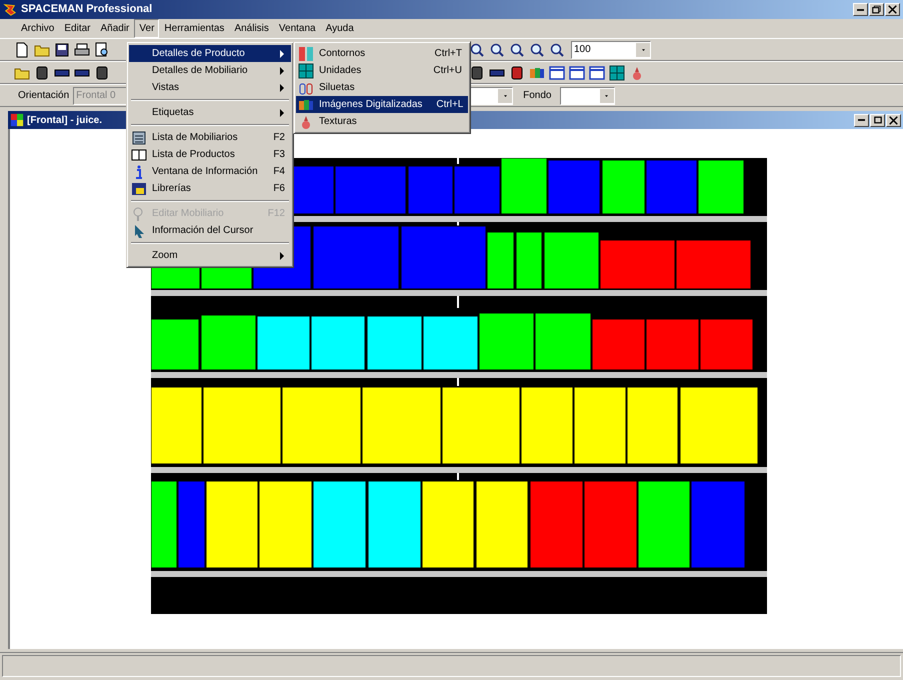 This screenshot has width=903, height=680. What do you see at coordinates (86, 10) in the screenshot?
I see `window-title: SPACEMAN Professional` at bounding box center [86, 10].